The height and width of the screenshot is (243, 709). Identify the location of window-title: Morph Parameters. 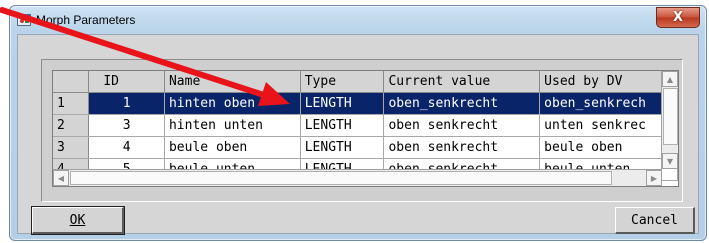
(86, 20).